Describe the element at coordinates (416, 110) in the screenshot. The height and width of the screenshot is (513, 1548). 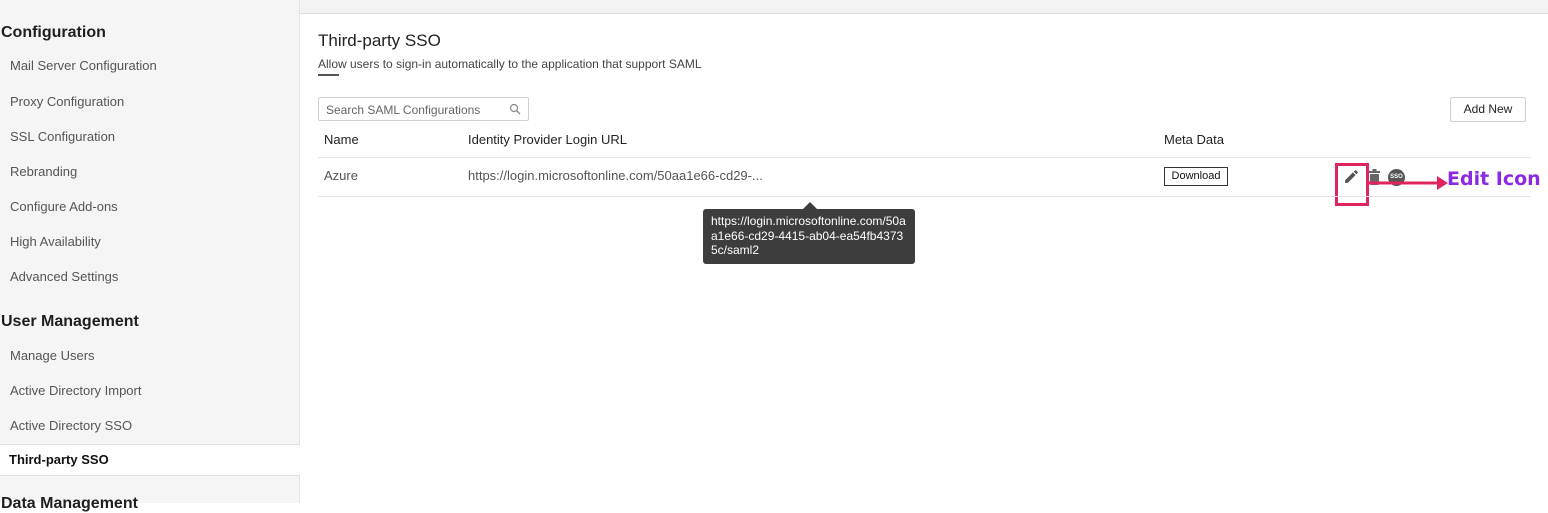
I see `search-input` at that location.